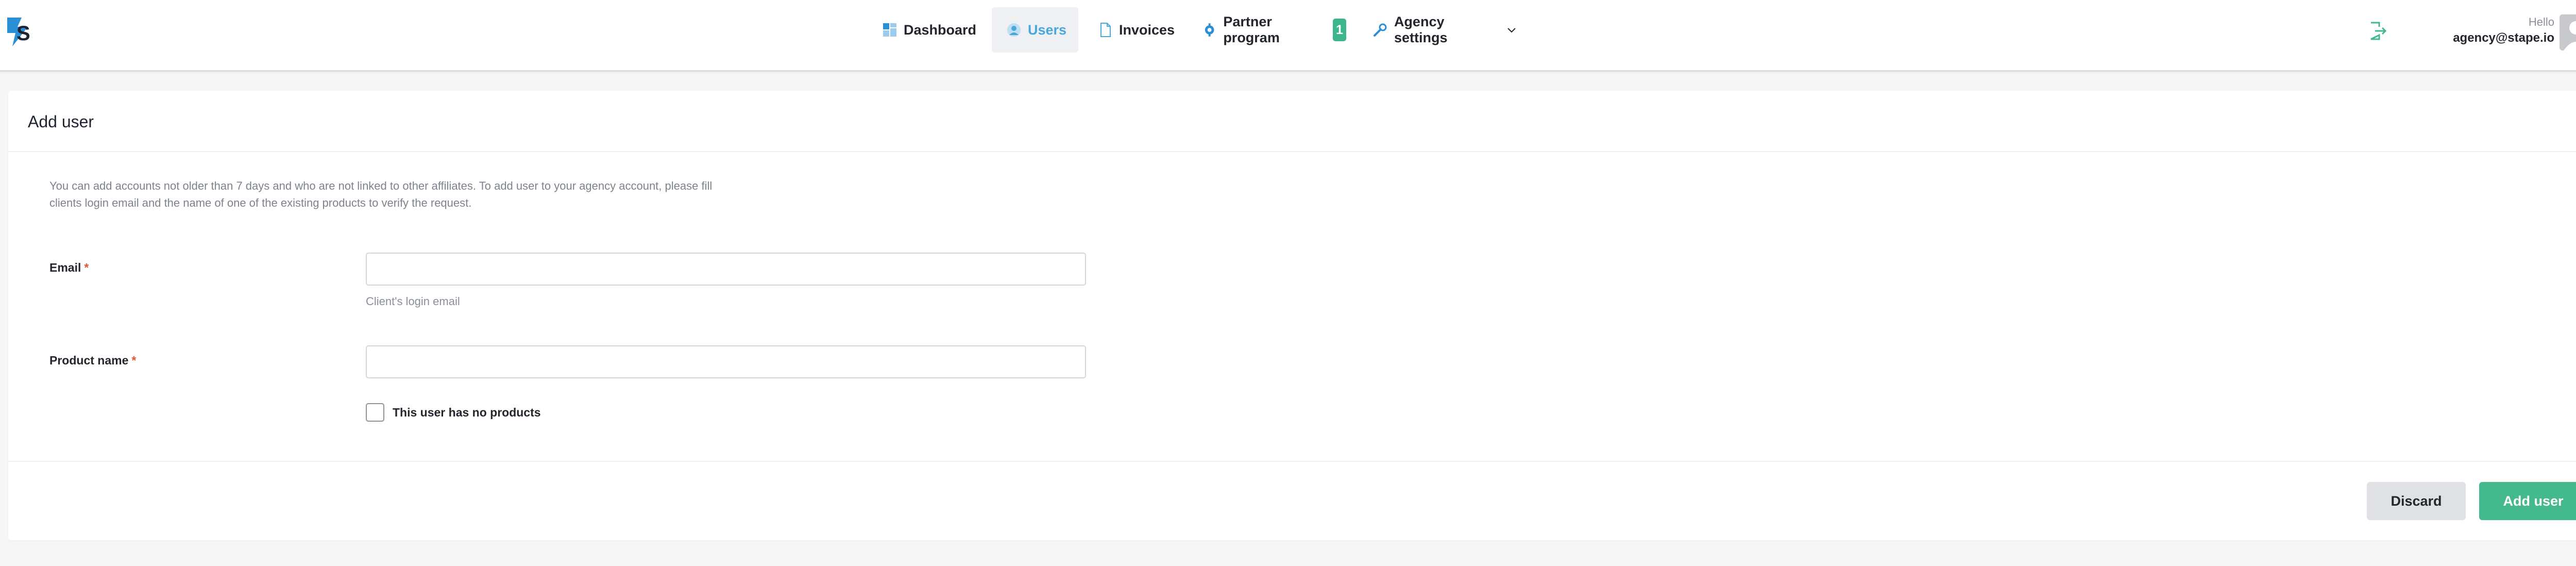 This screenshot has height=566, width=2576. Describe the element at coordinates (1380, 30) in the screenshot. I see `wrench-icon` at that location.